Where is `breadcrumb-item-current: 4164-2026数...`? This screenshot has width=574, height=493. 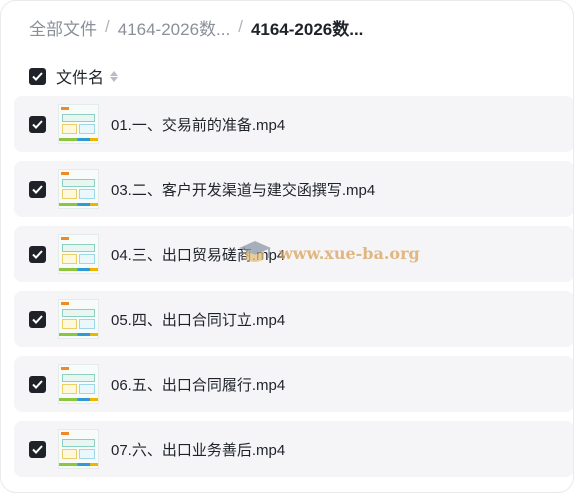 breadcrumb-item-current: 4164-2026数... is located at coordinates (307, 29).